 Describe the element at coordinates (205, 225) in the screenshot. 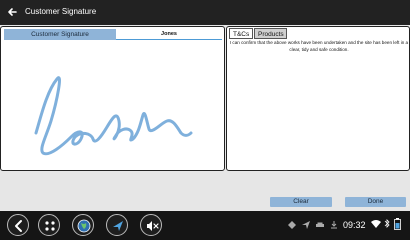

I see `navigation-bar: 09:32` at that location.